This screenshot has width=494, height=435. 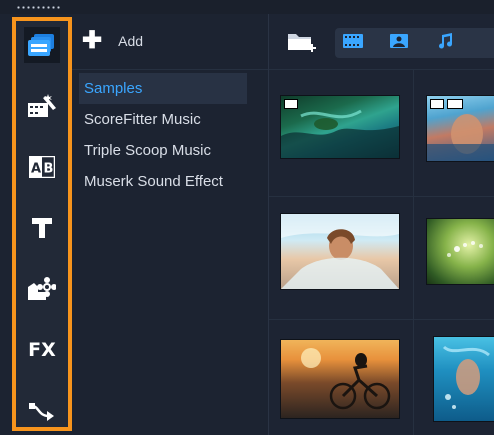 I want to click on add-folder-button, so click(x=302, y=42).